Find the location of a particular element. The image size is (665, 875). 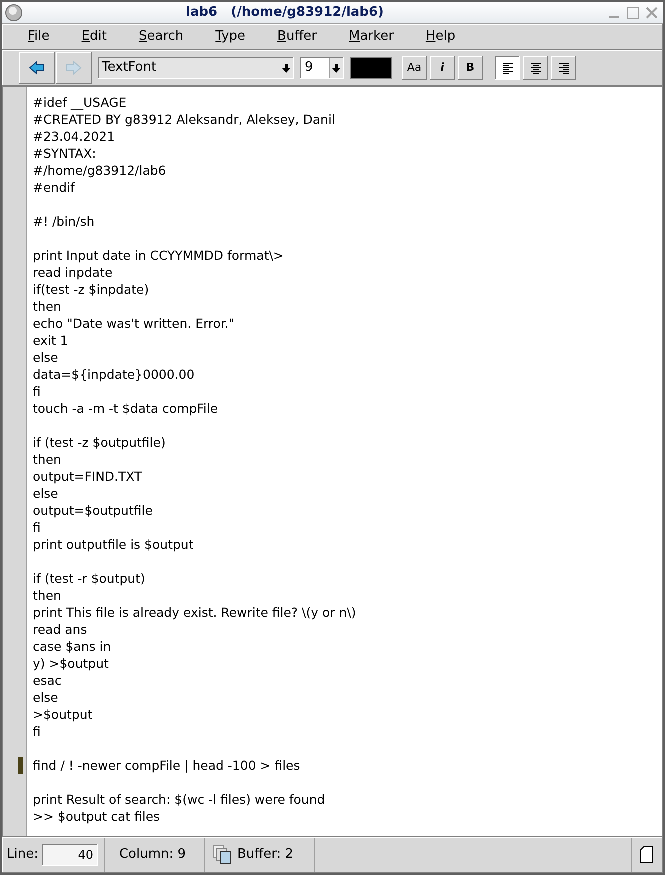

close-icon is located at coordinates (652, 12).